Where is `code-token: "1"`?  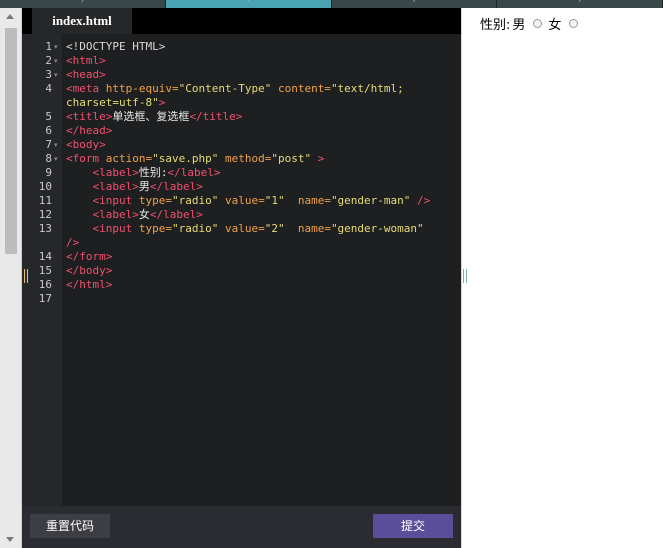 code-token: "1" is located at coordinates (274, 200).